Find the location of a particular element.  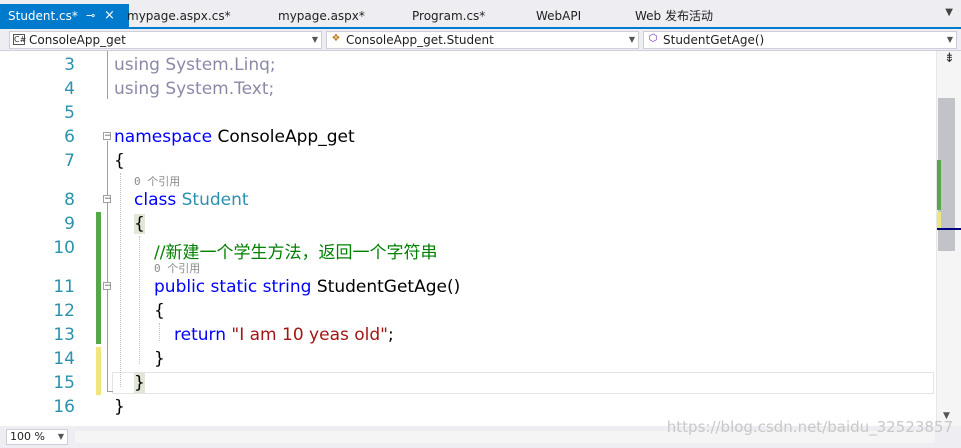

code-line-14: } is located at coordinates (159, 359).